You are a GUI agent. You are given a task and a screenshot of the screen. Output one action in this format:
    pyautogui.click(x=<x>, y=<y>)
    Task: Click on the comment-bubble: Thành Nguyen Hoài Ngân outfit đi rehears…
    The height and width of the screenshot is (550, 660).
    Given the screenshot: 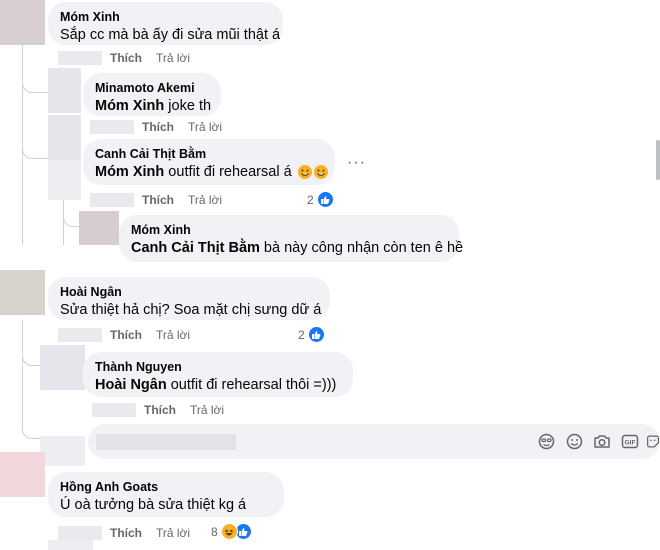 What is the action you would take?
    pyautogui.click(x=218, y=374)
    